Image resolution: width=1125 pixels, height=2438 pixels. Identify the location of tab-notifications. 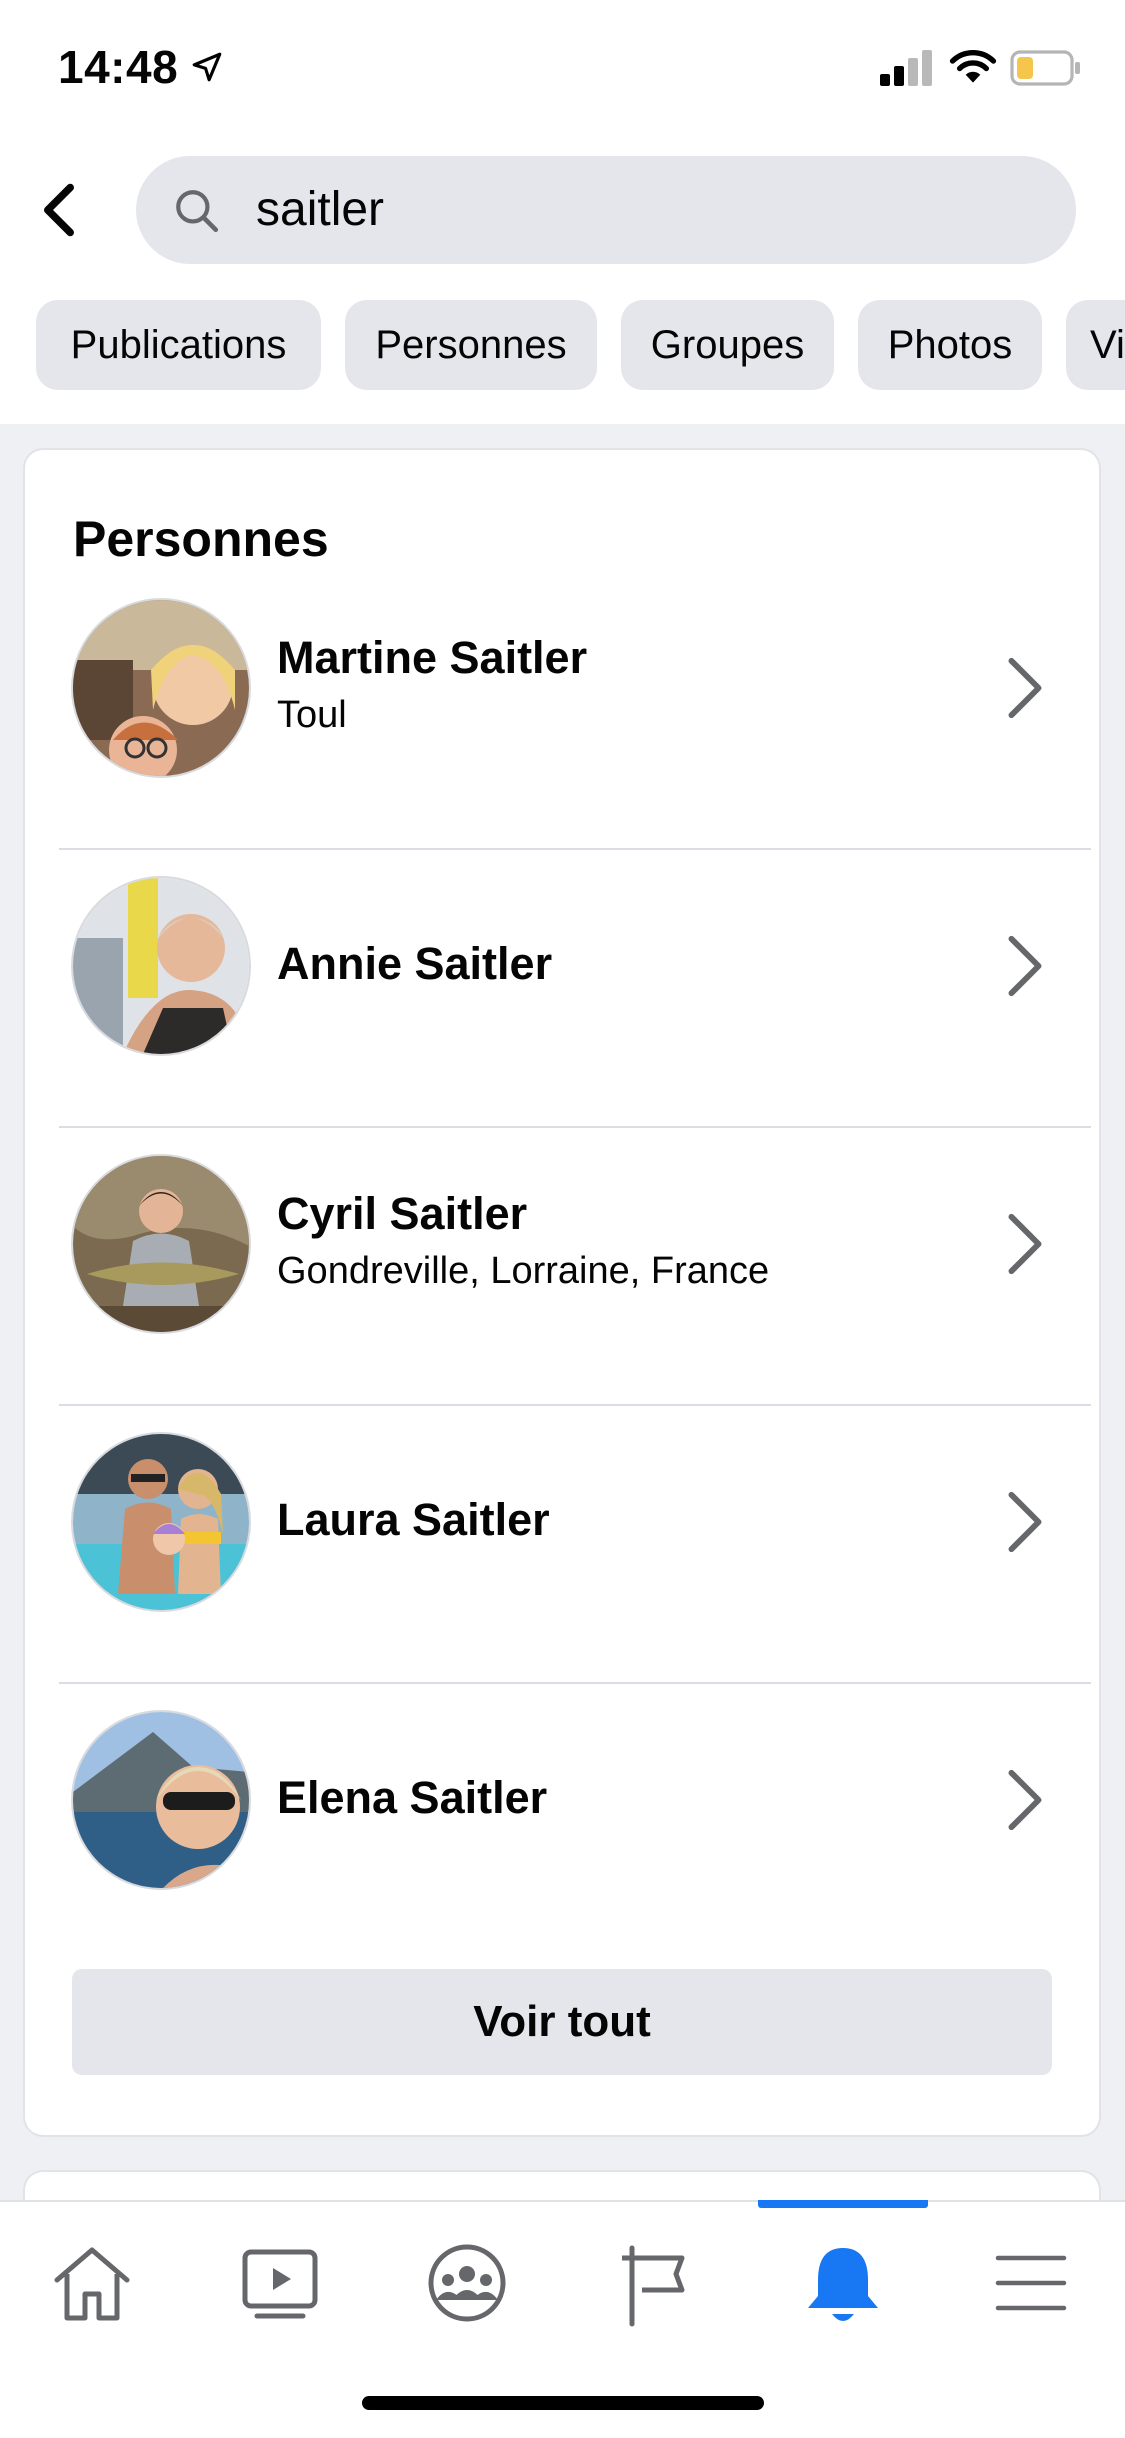
(843, 2283).